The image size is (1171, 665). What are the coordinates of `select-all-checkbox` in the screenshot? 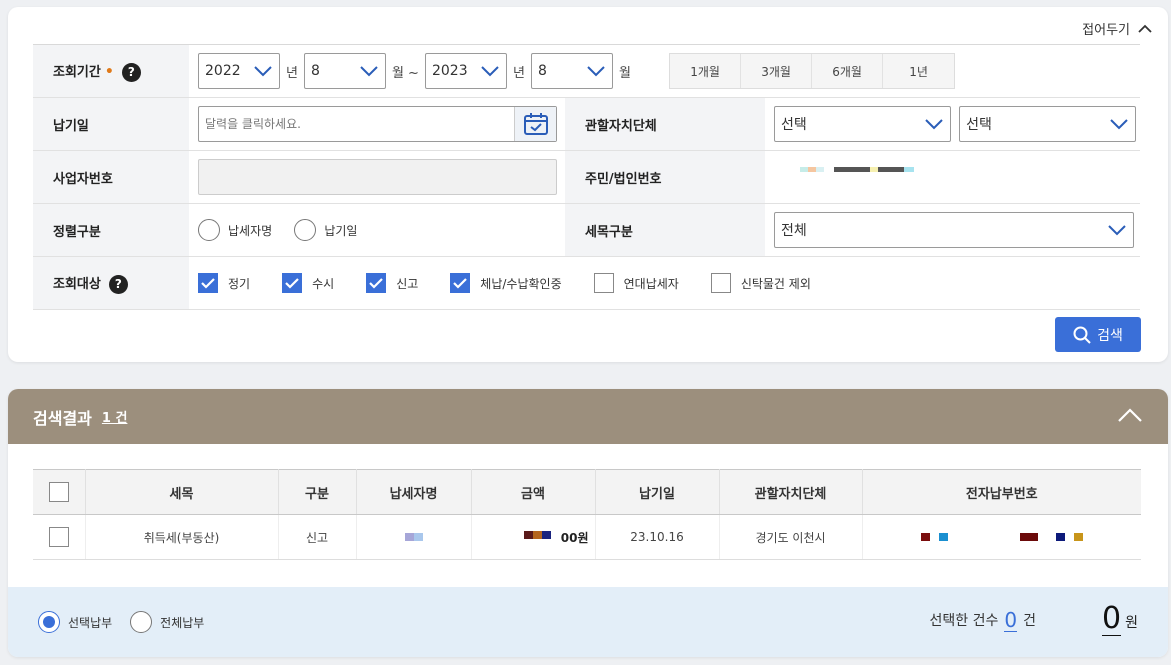 It's located at (58, 492).